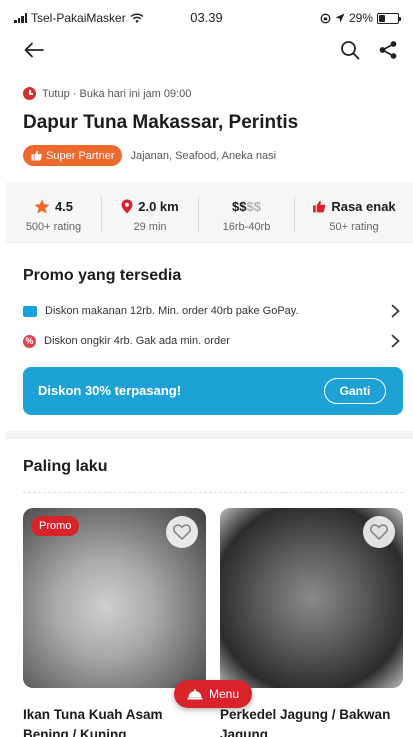 This screenshot has height=737, width=413. I want to click on location-arrow-icon, so click(340, 18).